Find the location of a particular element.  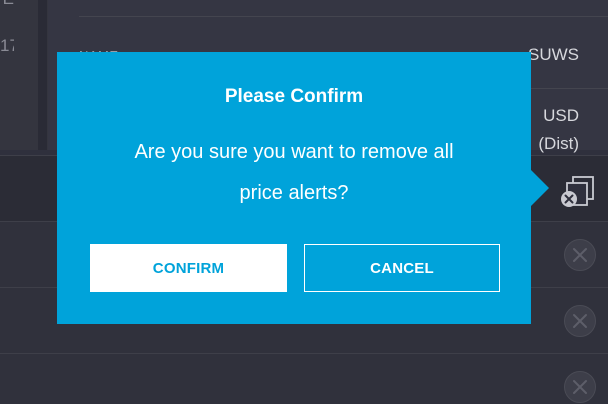

alert-row is located at coordinates (304, 378).